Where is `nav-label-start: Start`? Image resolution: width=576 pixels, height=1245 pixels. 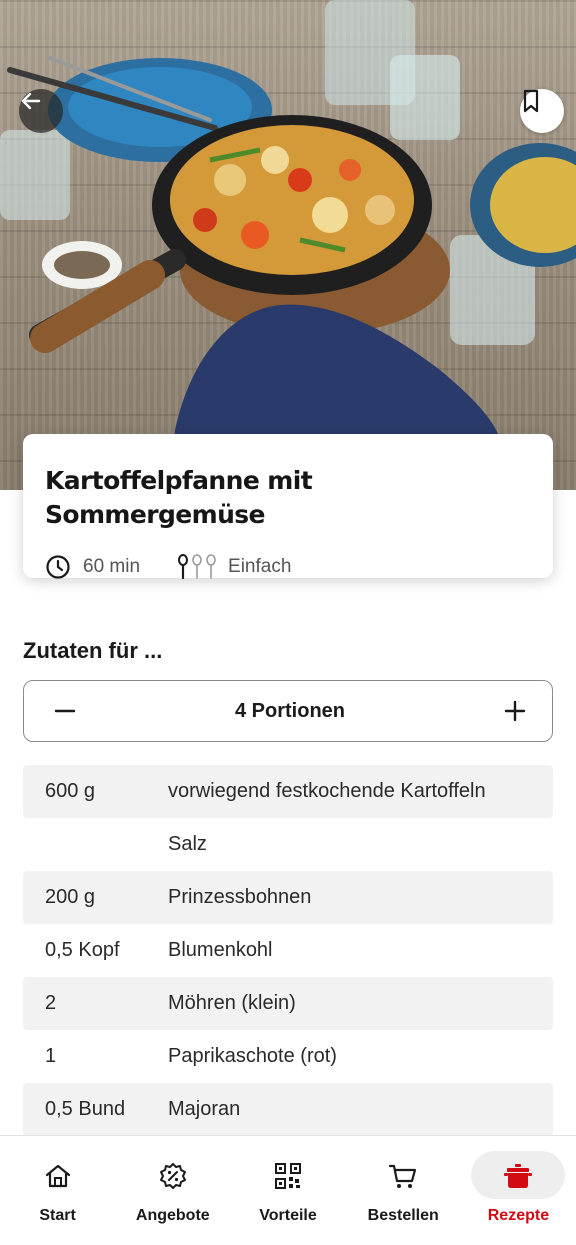 nav-label-start: Start is located at coordinates (57, 1215).